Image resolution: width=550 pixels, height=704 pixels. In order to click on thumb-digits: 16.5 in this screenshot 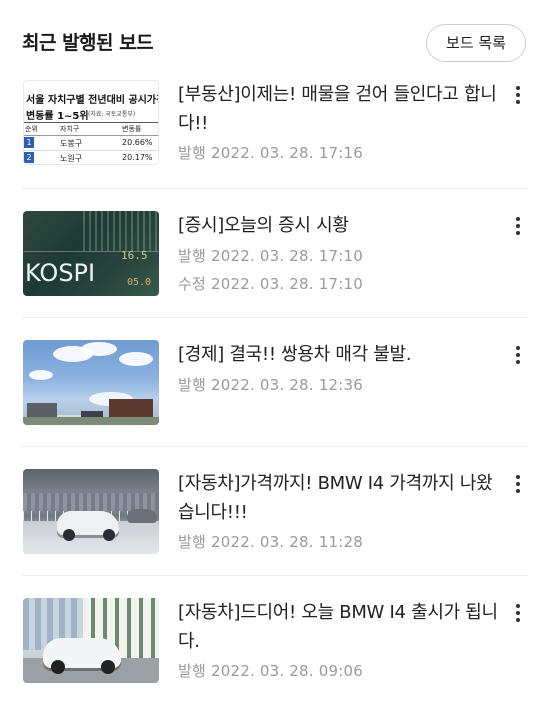, I will do `click(134, 255)`.